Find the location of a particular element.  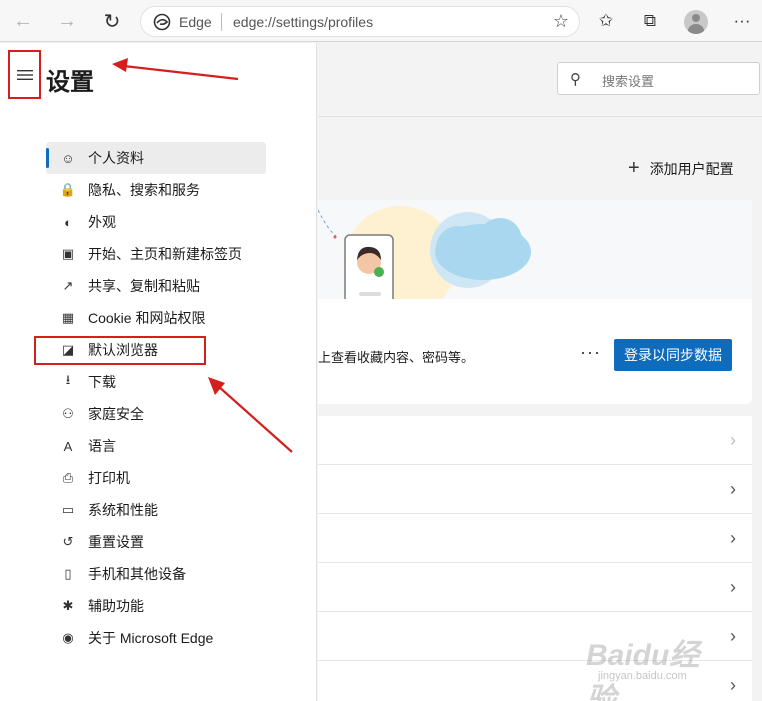

sidebar-item-cookies: ▦ Cookie 和网站权限 is located at coordinates (156, 318).